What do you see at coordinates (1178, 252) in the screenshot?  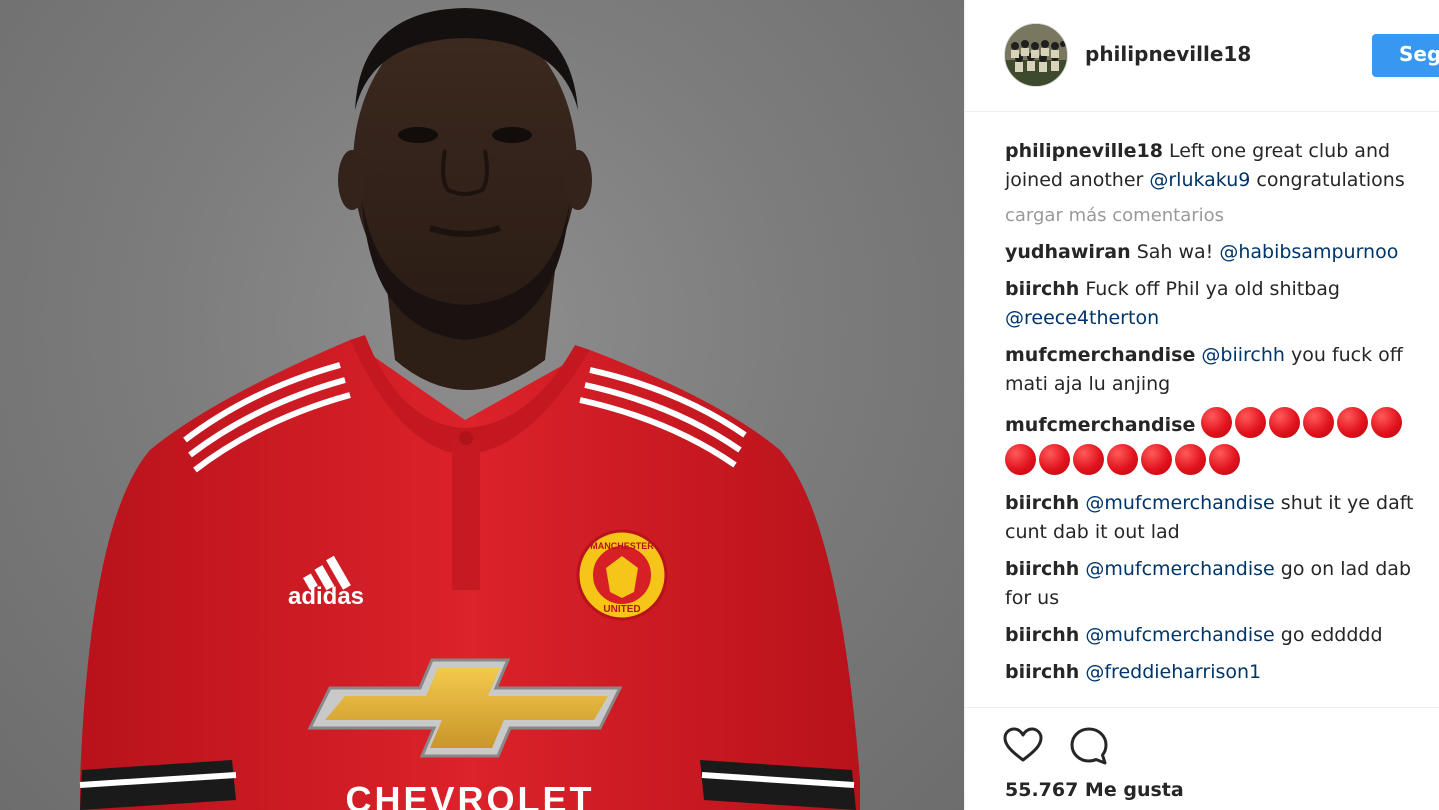 I see `comment-text: Sah wa!` at bounding box center [1178, 252].